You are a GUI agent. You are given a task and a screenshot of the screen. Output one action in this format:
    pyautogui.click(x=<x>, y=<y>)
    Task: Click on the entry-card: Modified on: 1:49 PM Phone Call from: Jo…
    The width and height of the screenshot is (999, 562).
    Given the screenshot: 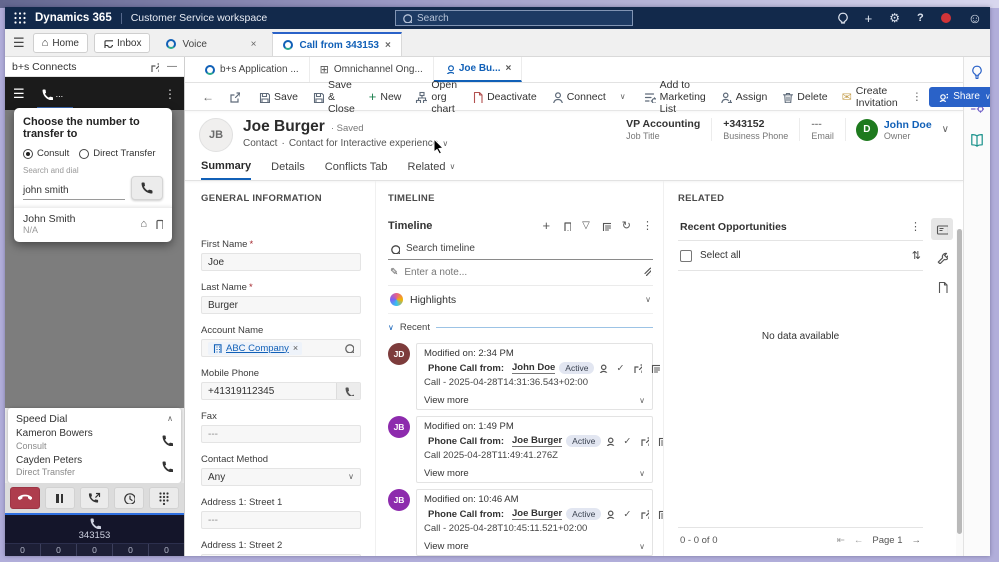 What is the action you would take?
    pyautogui.click(x=539, y=449)
    